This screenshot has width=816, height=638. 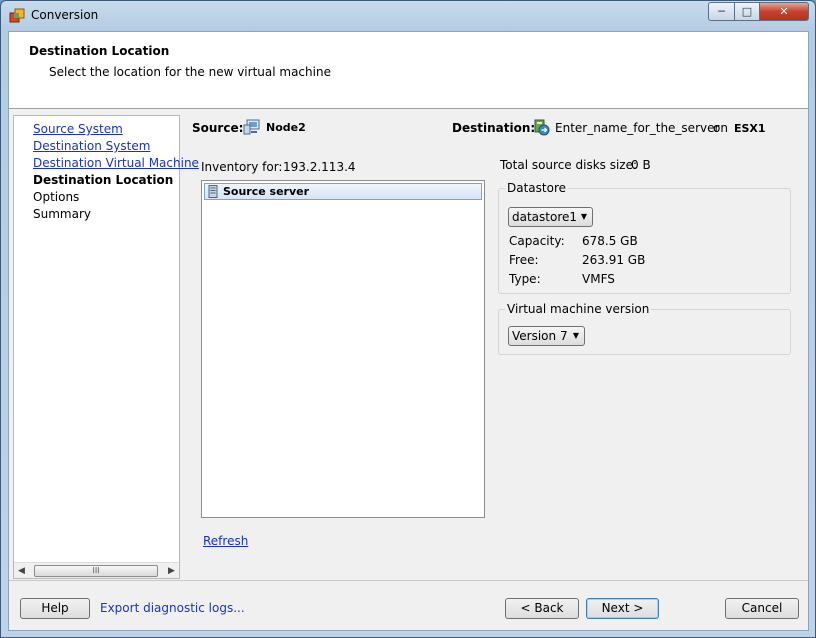 I want to click on destination-on-text: on, so click(x=720, y=128).